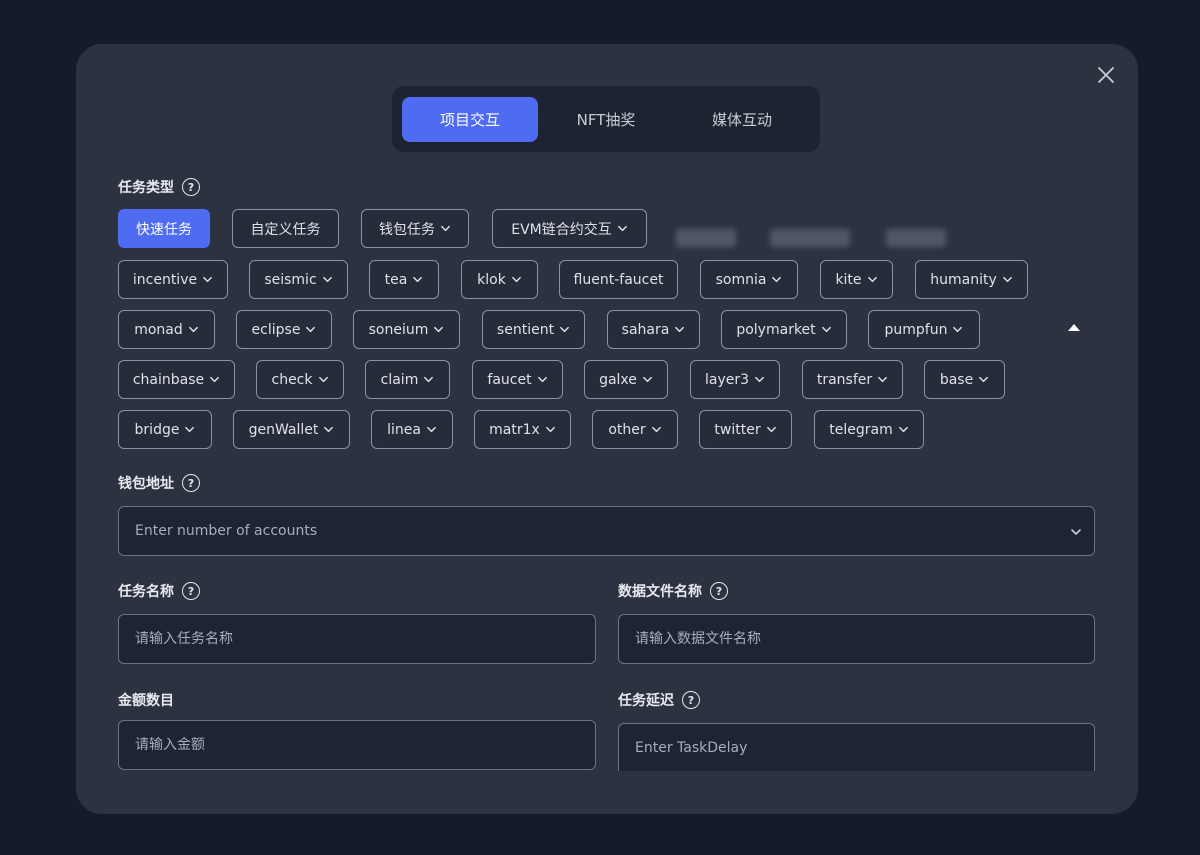 The height and width of the screenshot is (855, 1200). I want to click on task-type-chip: pumpfun, so click(924, 329).